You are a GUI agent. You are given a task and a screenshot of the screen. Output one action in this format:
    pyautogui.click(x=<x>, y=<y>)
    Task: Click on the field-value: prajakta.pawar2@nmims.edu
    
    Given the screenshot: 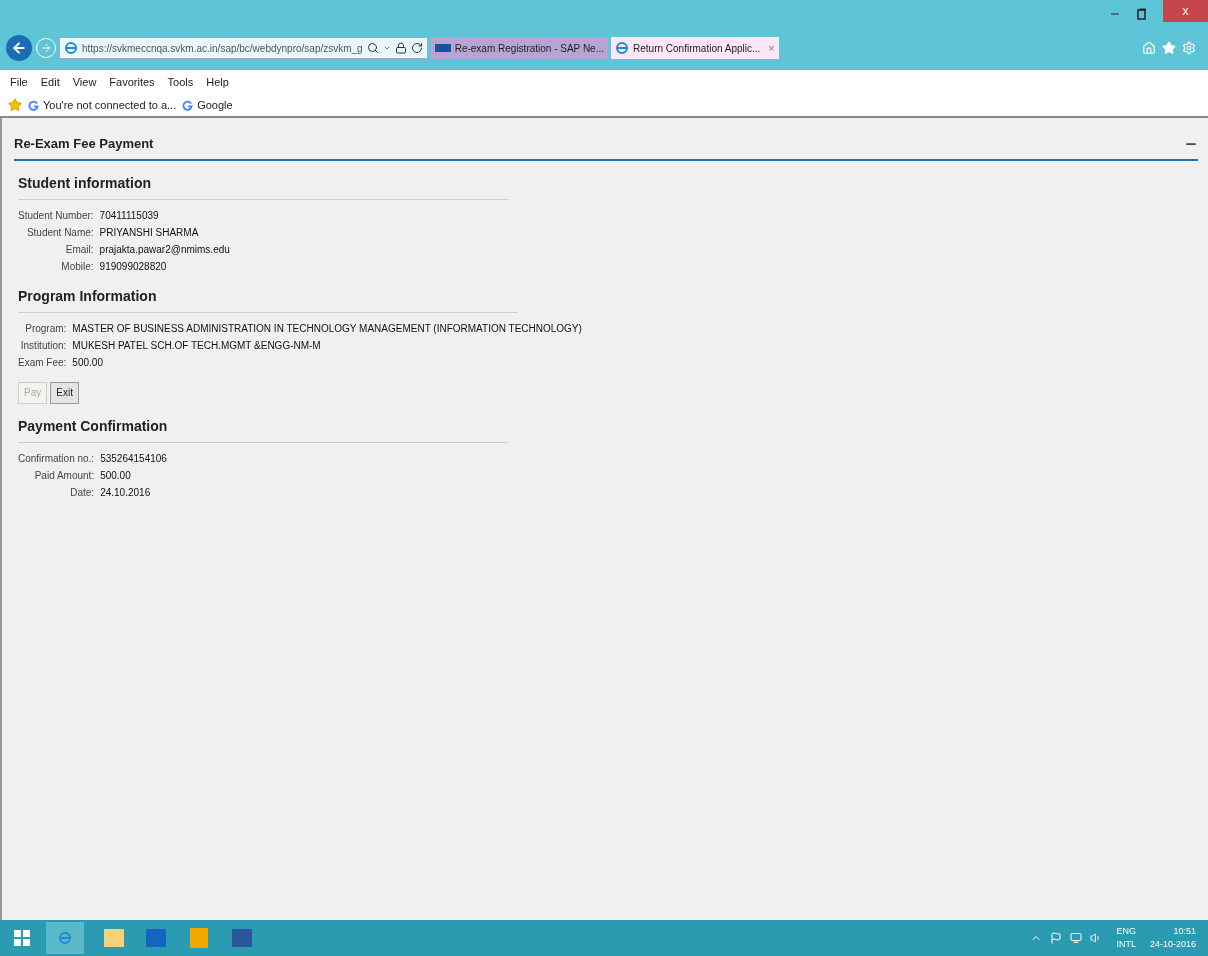 What is the action you would take?
    pyautogui.click(x=165, y=249)
    